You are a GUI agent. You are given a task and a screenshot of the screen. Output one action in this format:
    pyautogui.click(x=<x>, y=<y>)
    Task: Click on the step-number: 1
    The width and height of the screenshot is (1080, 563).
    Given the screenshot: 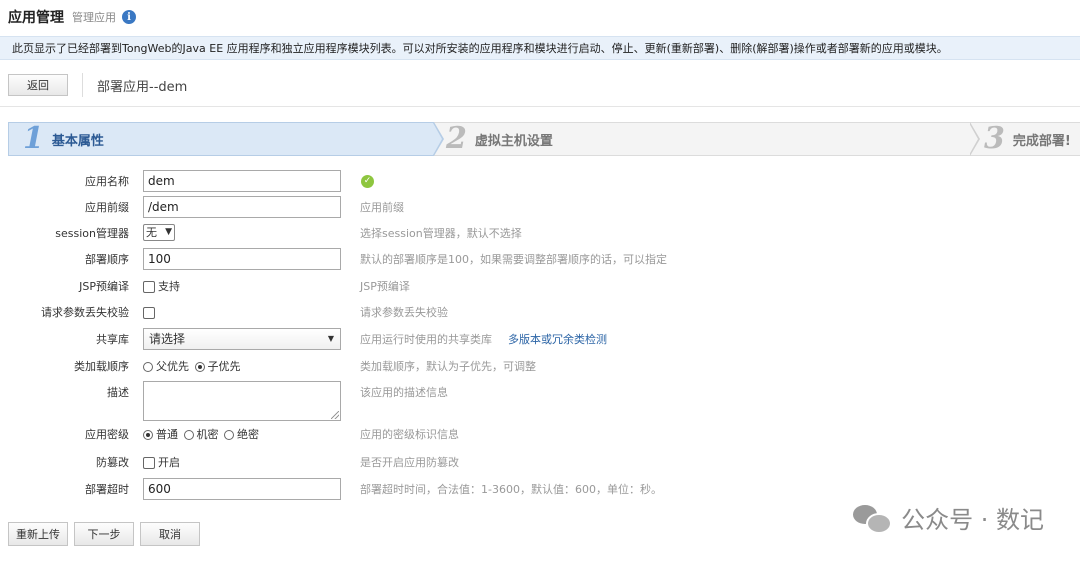 What is the action you would take?
    pyautogui.click(x=33, y=138)
    